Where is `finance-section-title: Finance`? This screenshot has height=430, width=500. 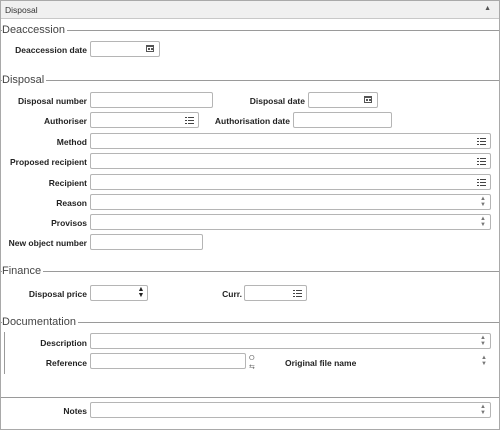 finance-section-title: Finance is located at coordinates (23, 271).